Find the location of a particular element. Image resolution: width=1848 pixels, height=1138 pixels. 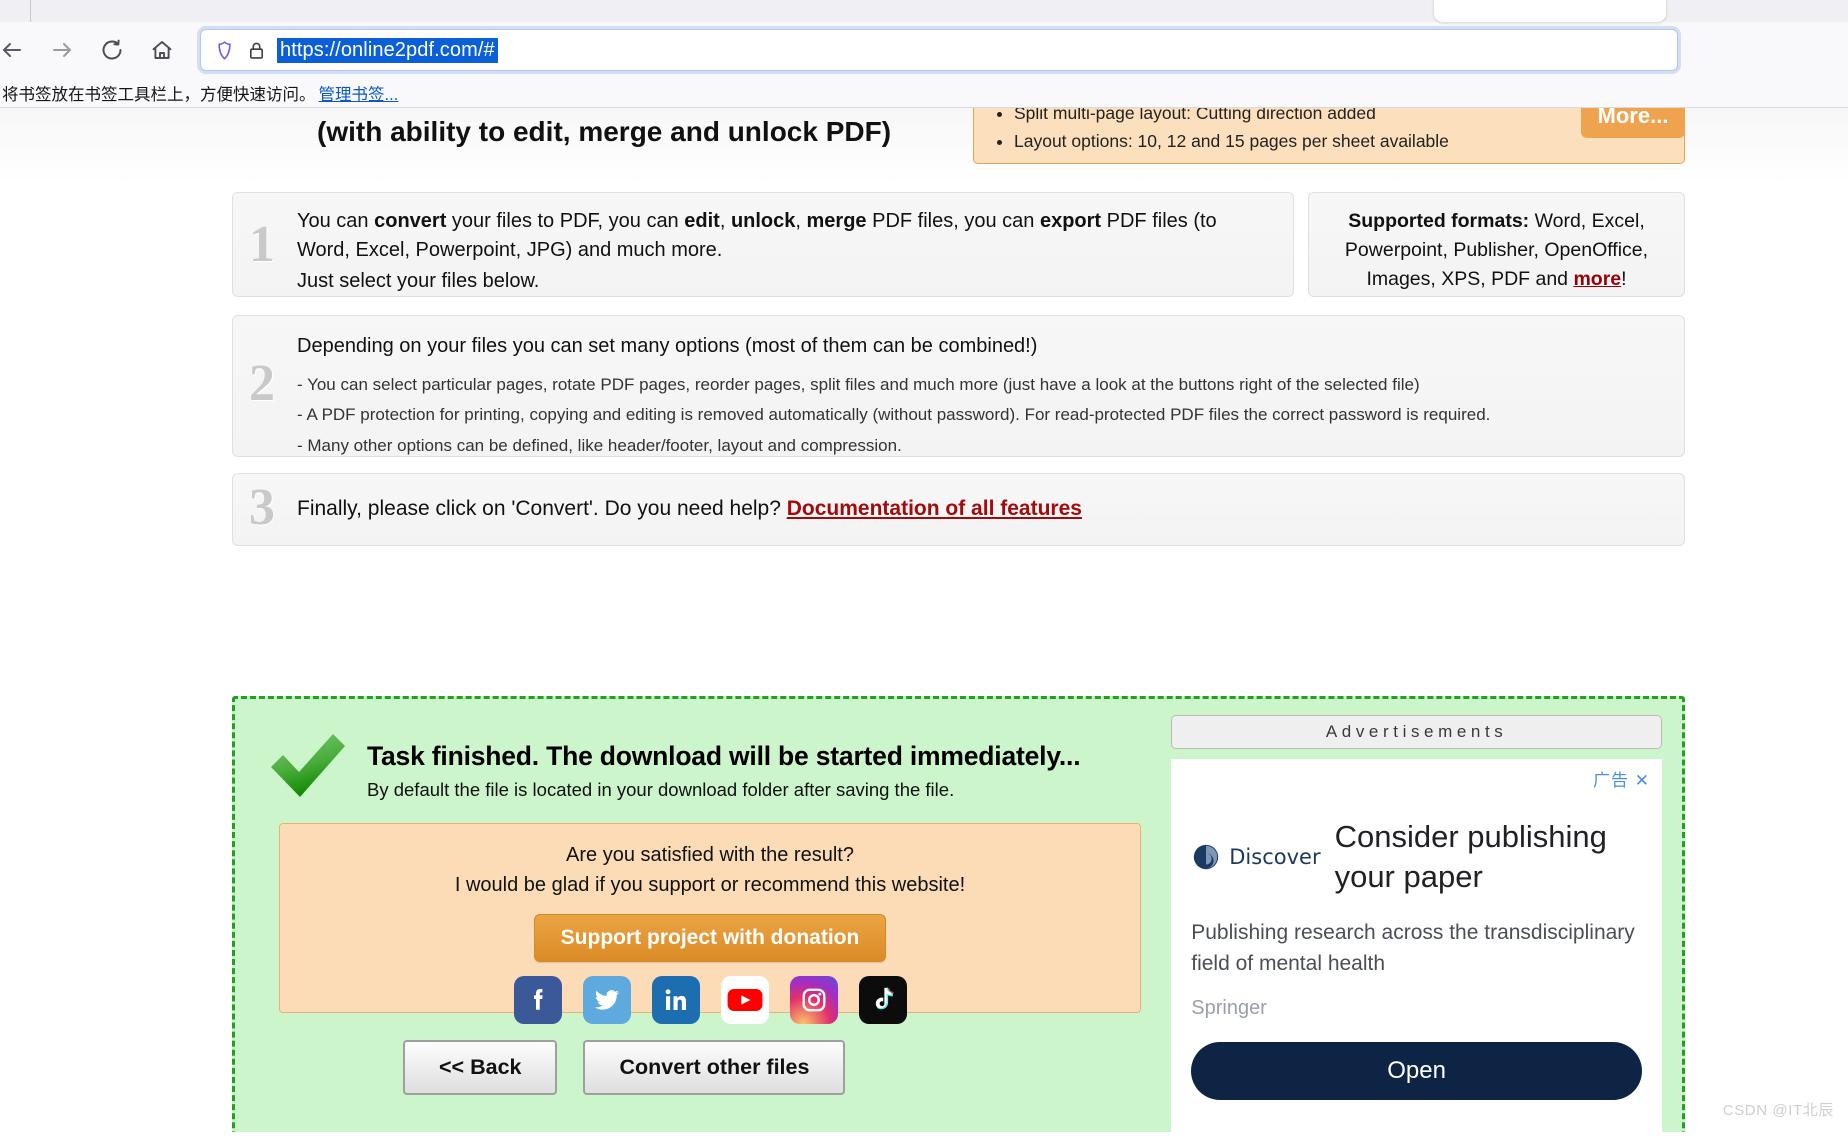

s1e: , is located at coordinates (725, 221).